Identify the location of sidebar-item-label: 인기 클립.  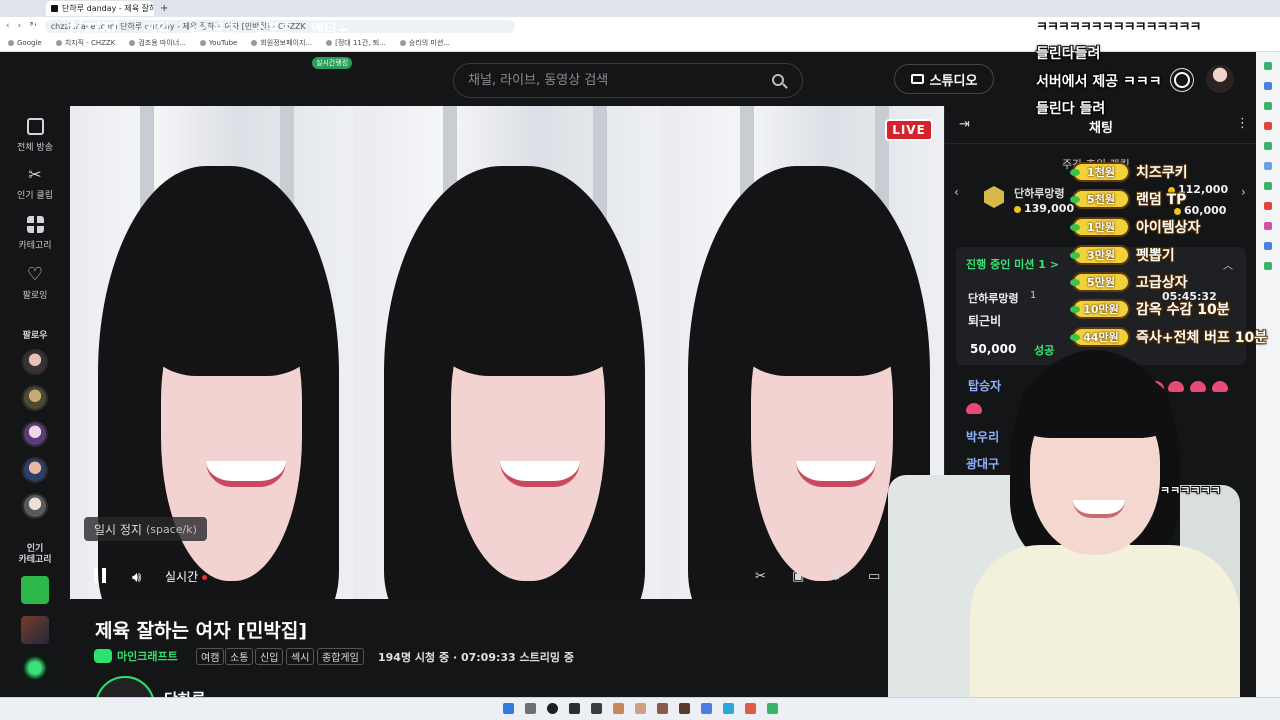
(35, 196).